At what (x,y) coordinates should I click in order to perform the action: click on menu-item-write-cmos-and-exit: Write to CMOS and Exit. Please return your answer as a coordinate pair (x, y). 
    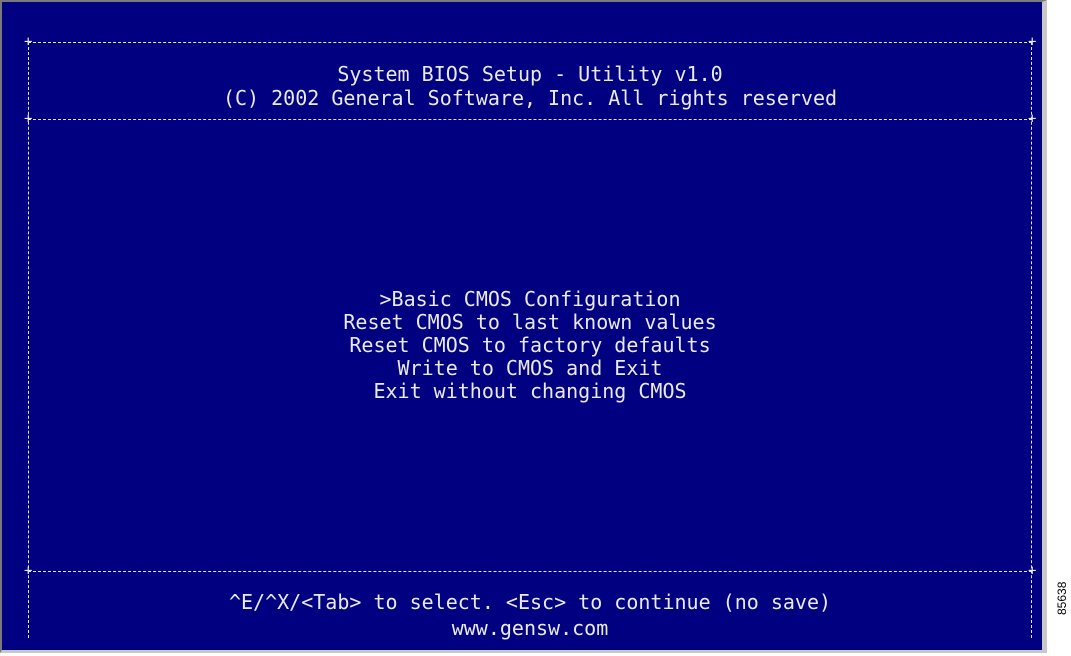
    Looking at the image, I should click on (530, 368).